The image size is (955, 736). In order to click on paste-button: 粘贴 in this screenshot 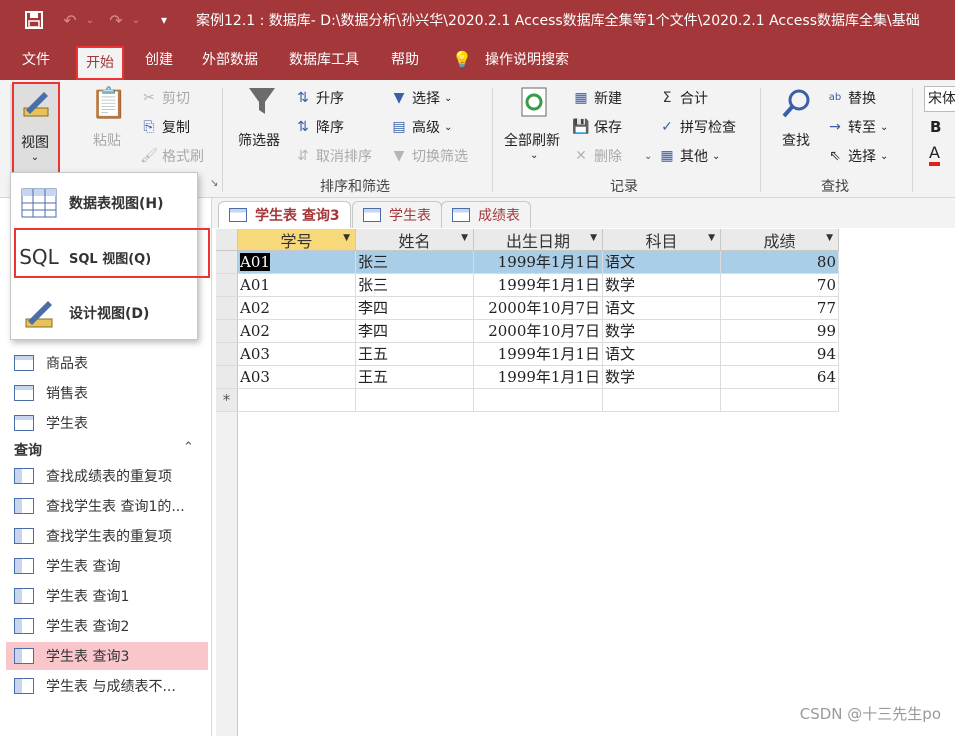, I will do `click(107, 140)`.